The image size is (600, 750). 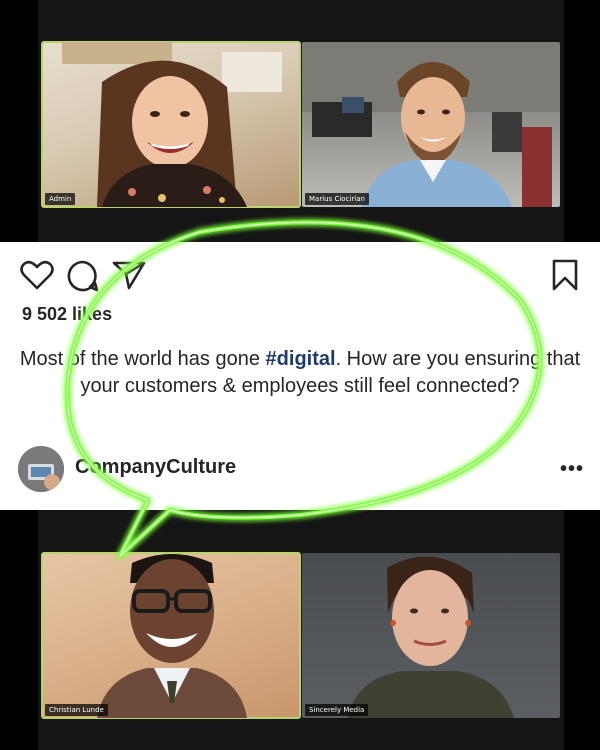 I want to click on participant-name-label: Marius Ciocirlan, so click(x=337, y=199).